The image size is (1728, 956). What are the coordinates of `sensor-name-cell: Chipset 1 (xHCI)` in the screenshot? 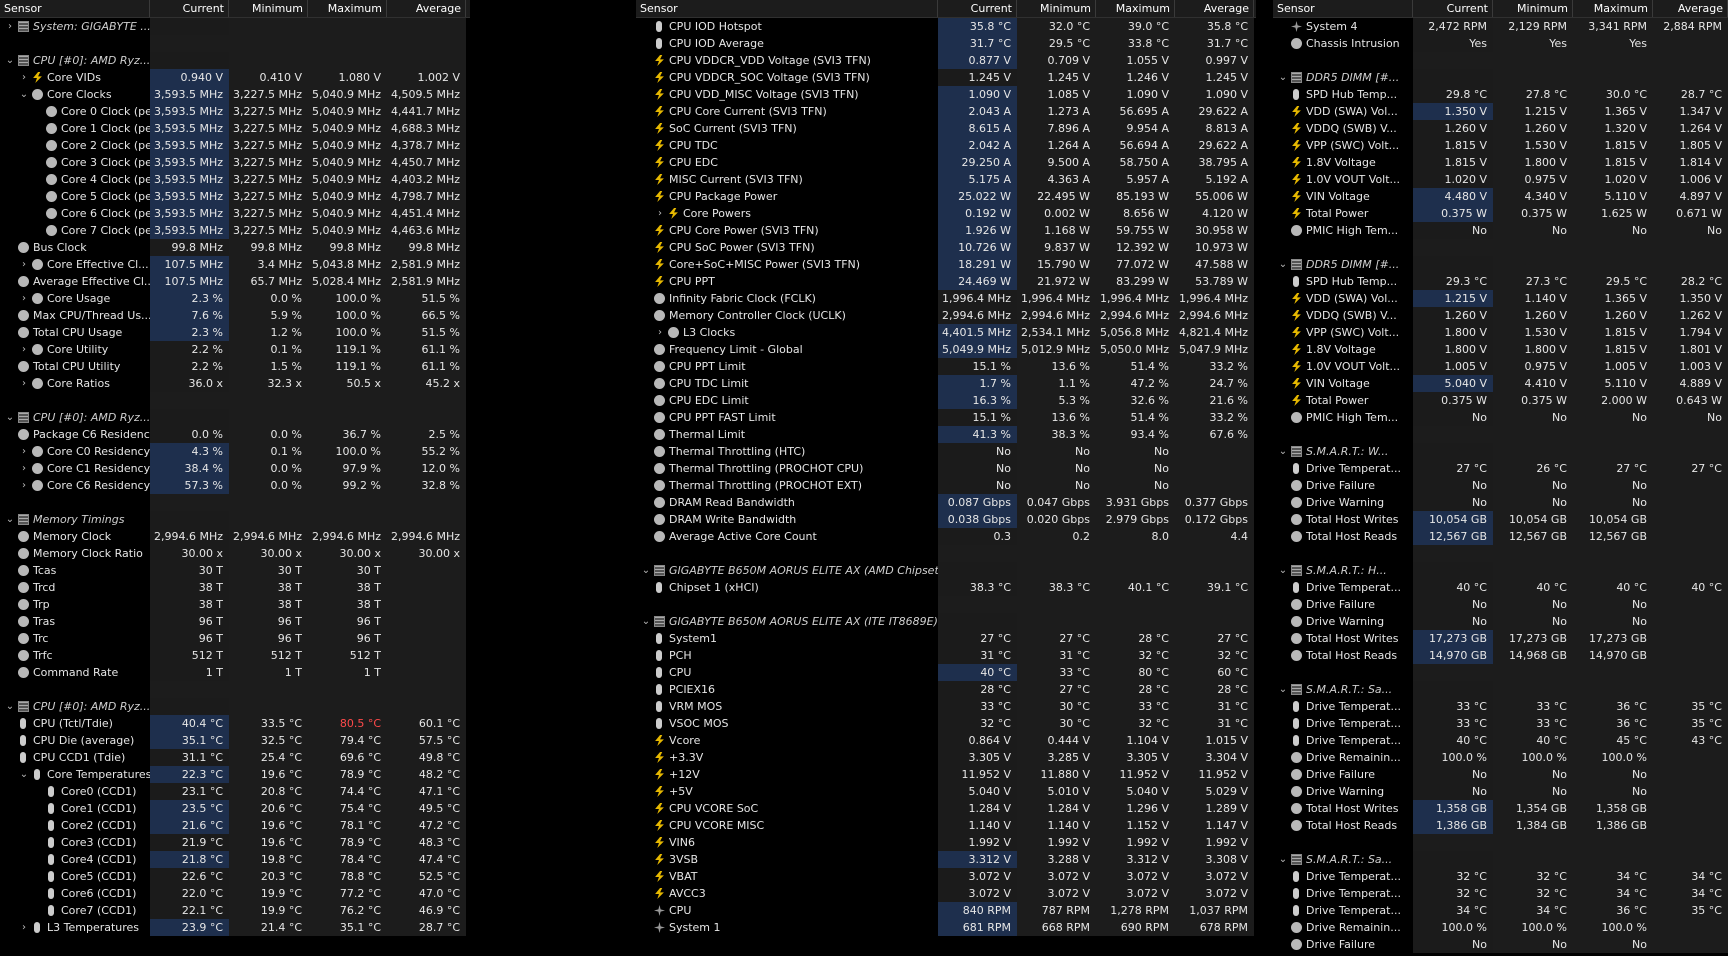 It's located at (787, 587).